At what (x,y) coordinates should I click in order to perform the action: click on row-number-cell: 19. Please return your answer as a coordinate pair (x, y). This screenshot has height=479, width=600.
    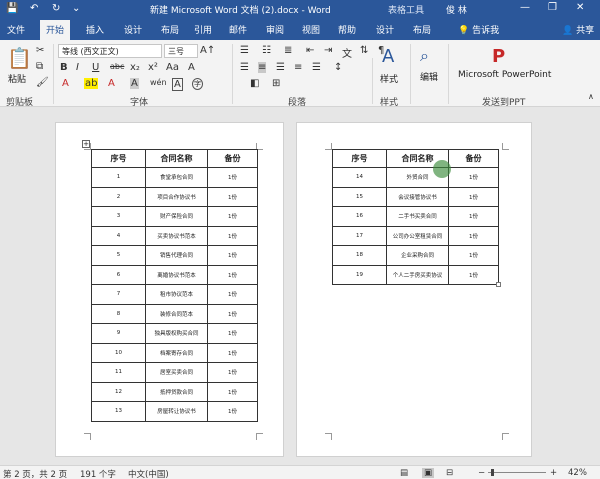
    Looking at the image, I should click on (359, 274).